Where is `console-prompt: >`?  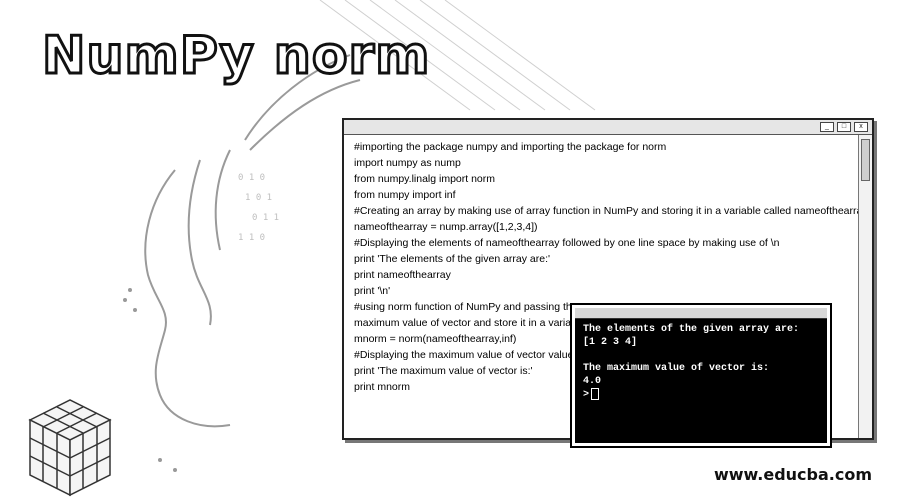
console-prompt: > is located at coordinates (586, 395).